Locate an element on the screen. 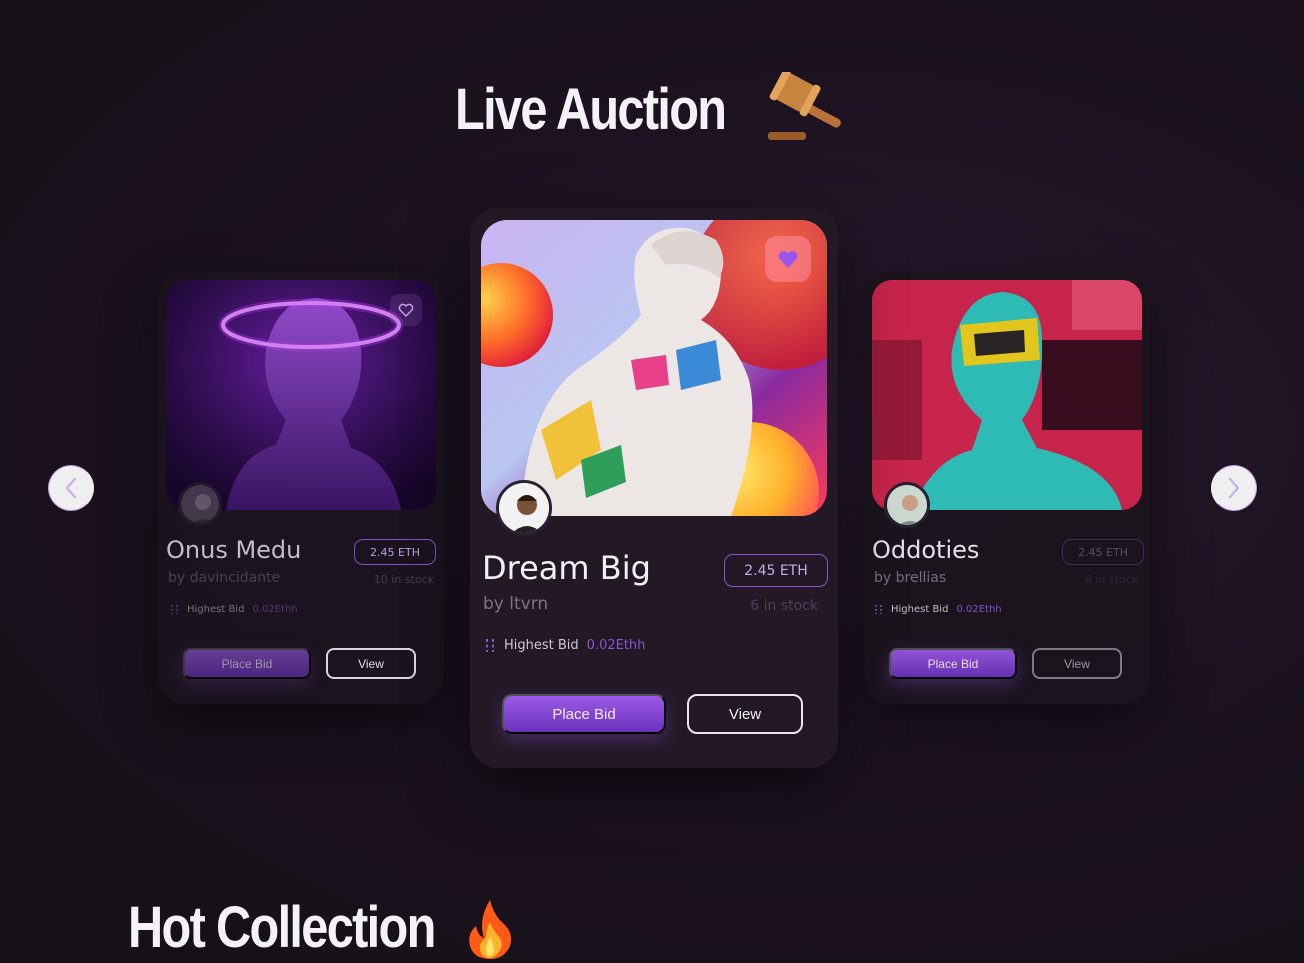 The image size is (1304, 963). carousel-next-button is located at coordinates (1234, 488).